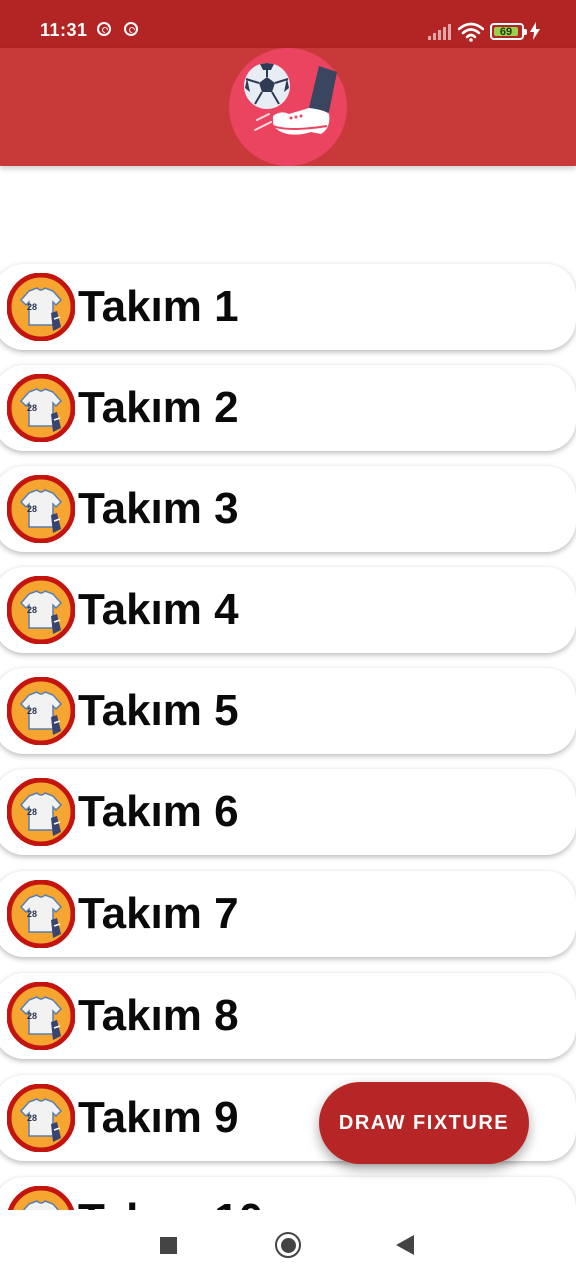  Describe the element at coordinates (158, 407) in the screenshot. I see `team-name: Takım 2` at that location.